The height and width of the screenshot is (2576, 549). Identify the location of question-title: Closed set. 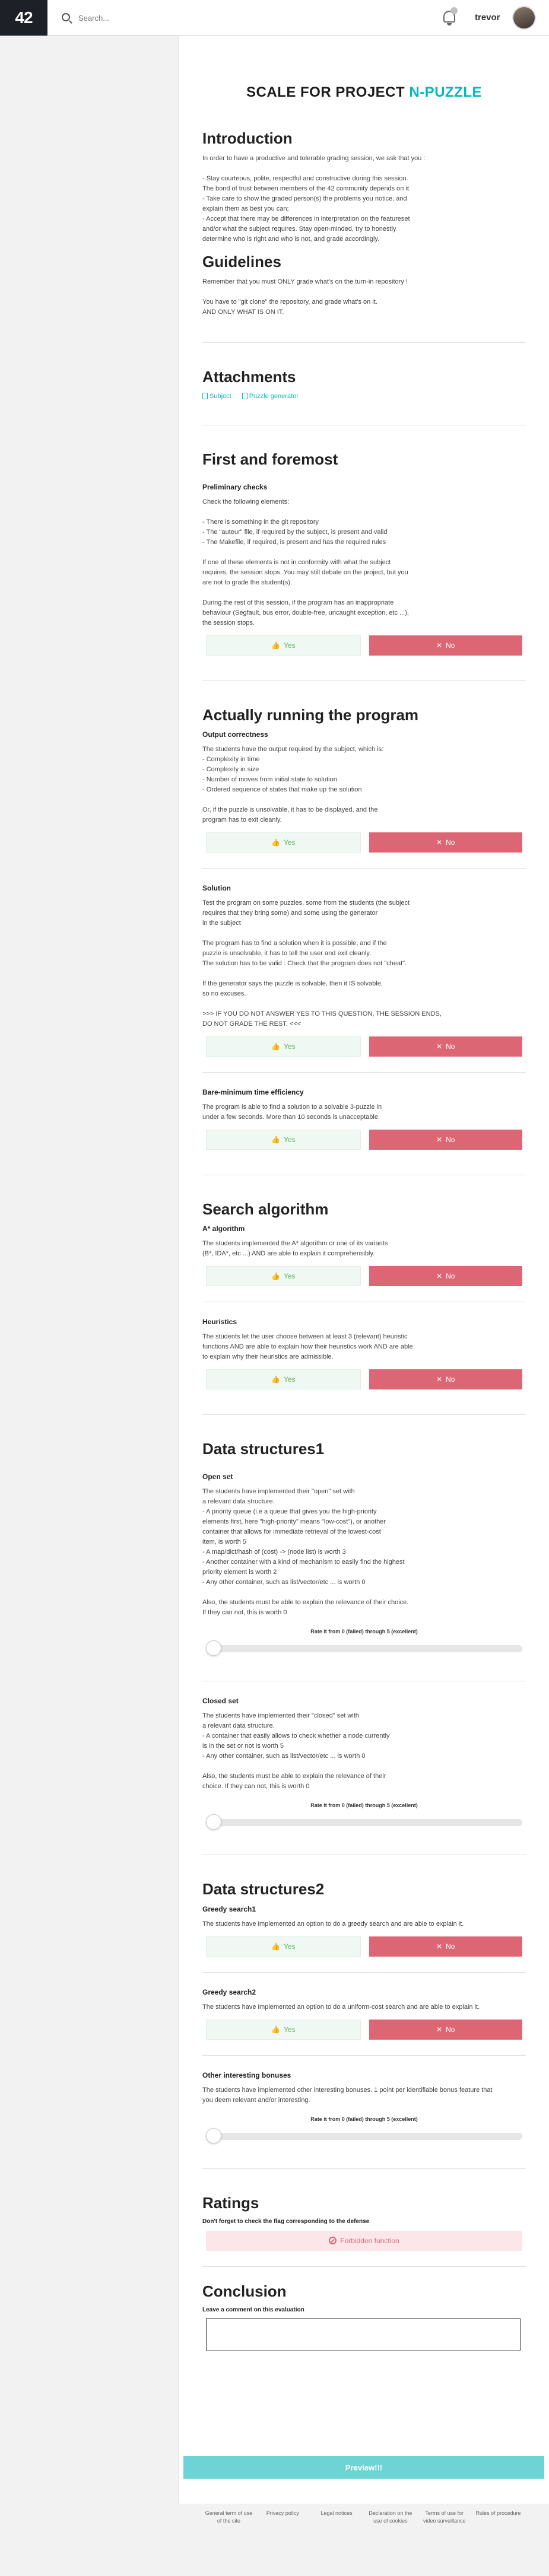
(220, 1701).